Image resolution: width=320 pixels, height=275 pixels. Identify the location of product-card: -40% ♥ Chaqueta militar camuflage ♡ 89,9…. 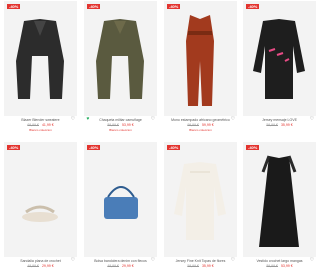
(120, 66).